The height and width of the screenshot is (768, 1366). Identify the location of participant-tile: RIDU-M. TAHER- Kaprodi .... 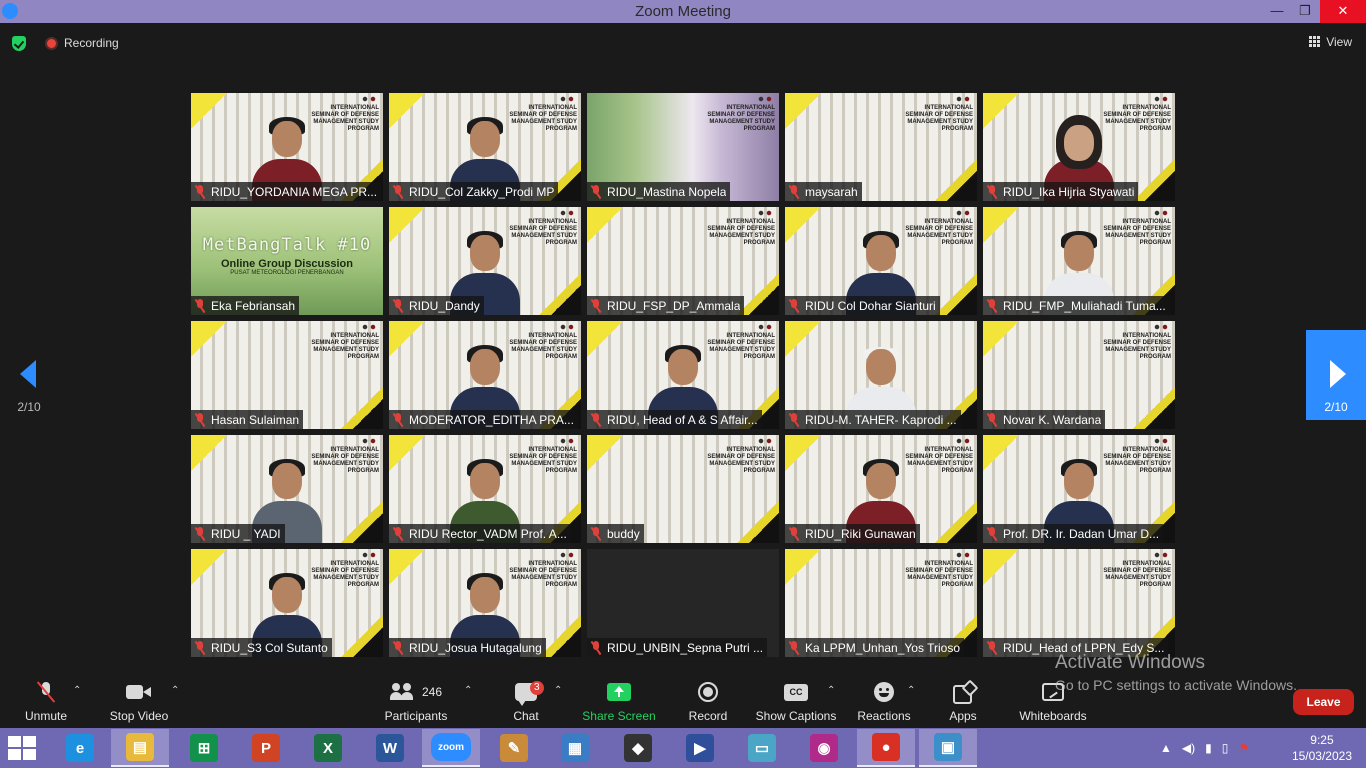
(881, 375).